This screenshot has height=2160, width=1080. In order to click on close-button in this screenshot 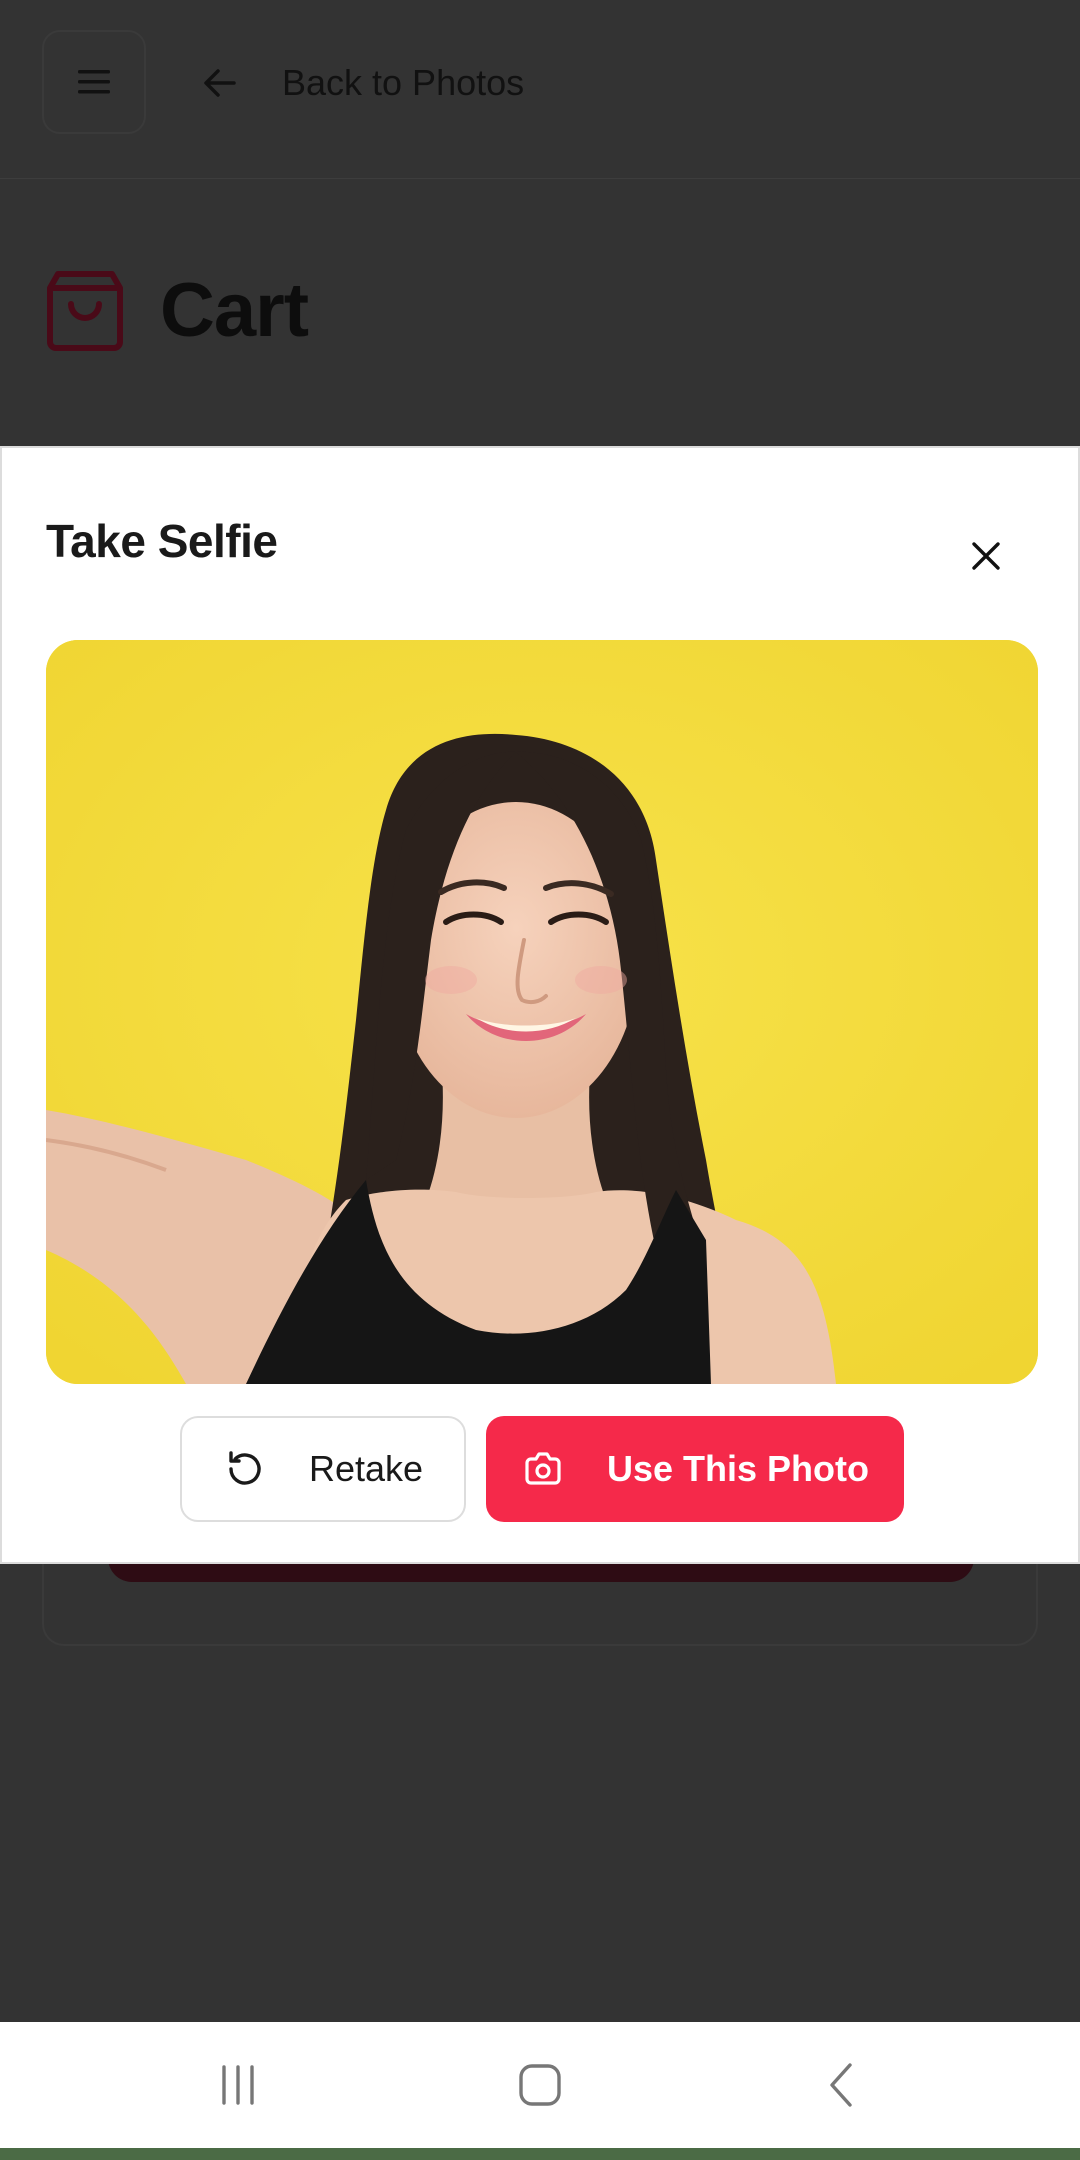, I will do `click(986, 556)`.